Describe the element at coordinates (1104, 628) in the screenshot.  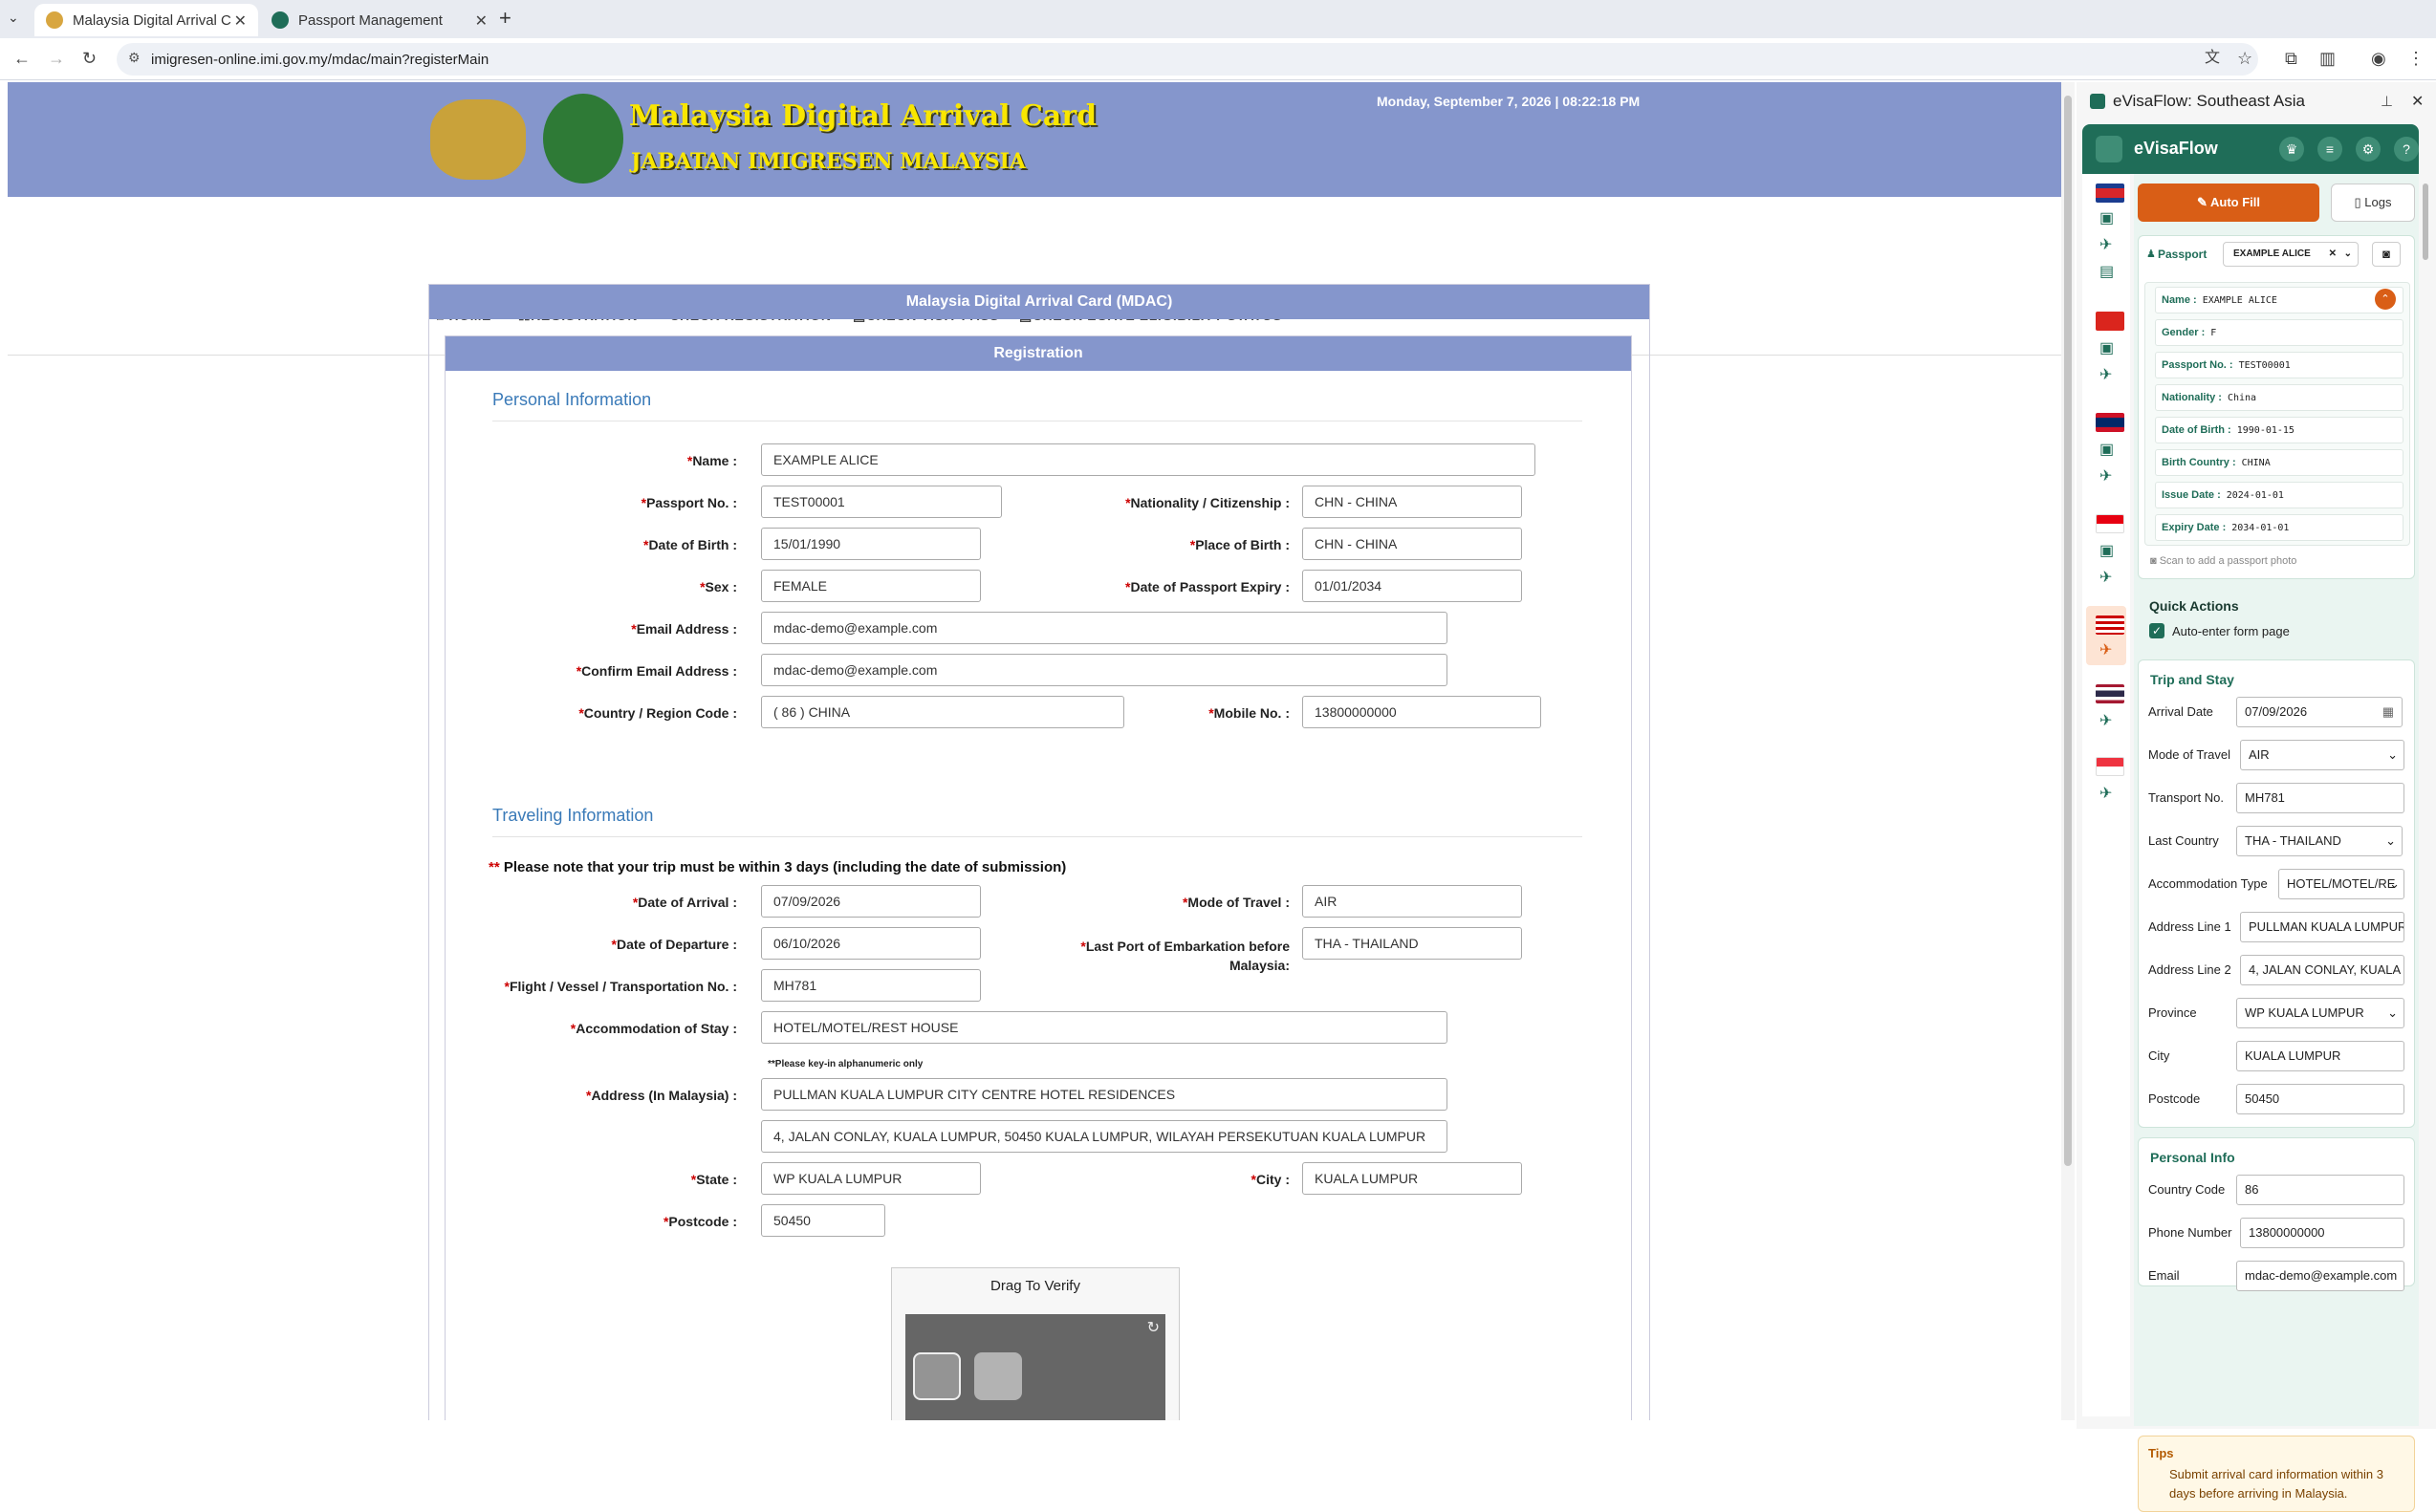
I see `email-input: mdac-demo@example.com` at that location.